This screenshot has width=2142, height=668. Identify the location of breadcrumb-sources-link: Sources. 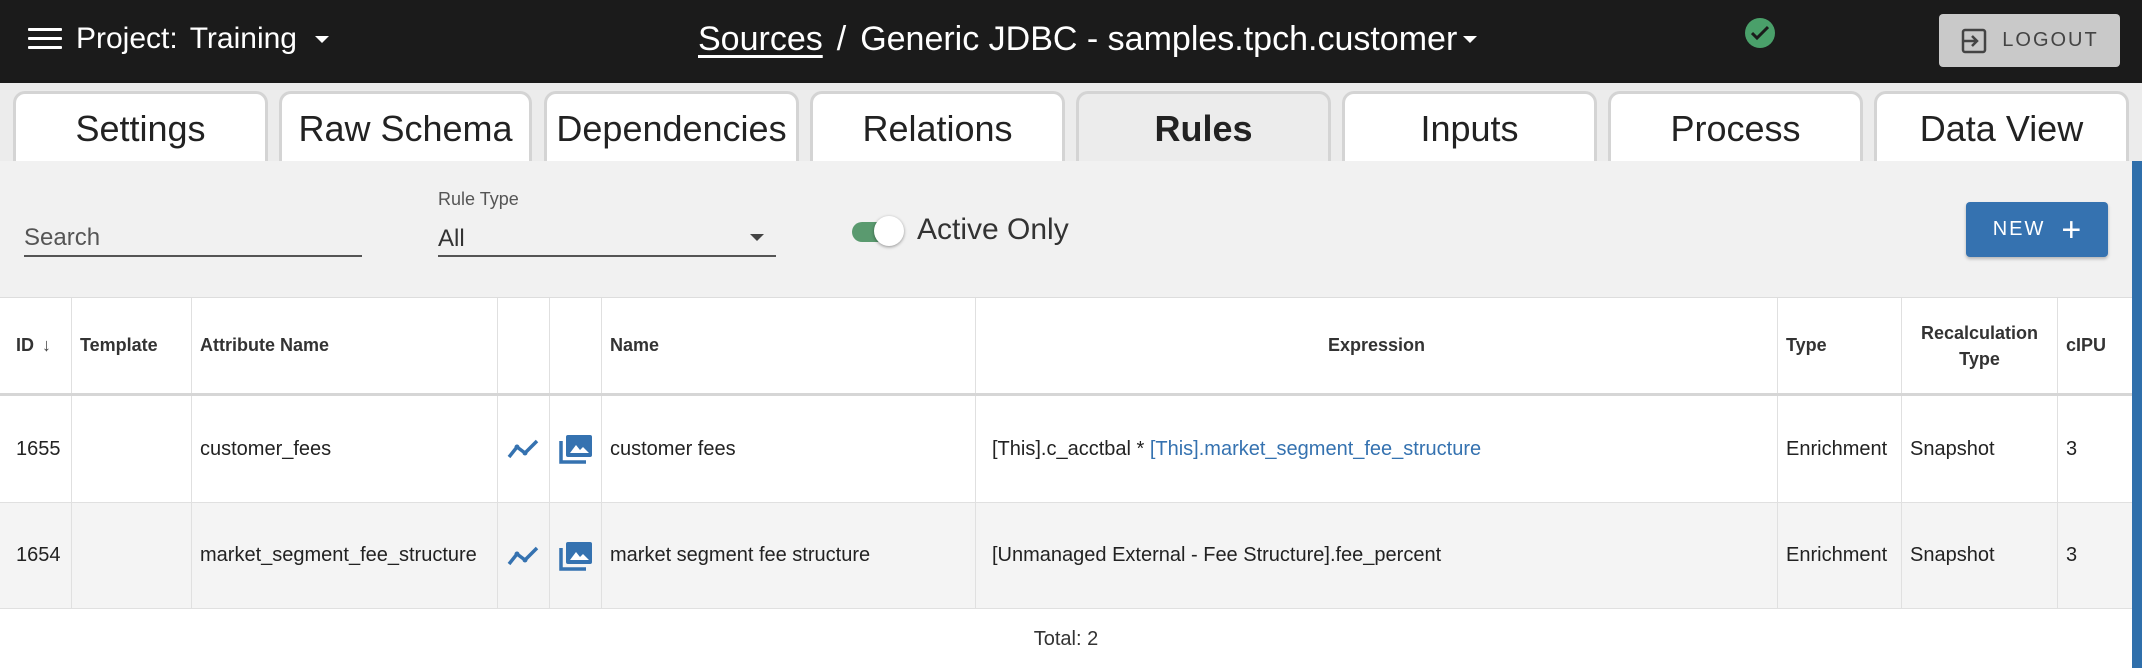
(760, 39).